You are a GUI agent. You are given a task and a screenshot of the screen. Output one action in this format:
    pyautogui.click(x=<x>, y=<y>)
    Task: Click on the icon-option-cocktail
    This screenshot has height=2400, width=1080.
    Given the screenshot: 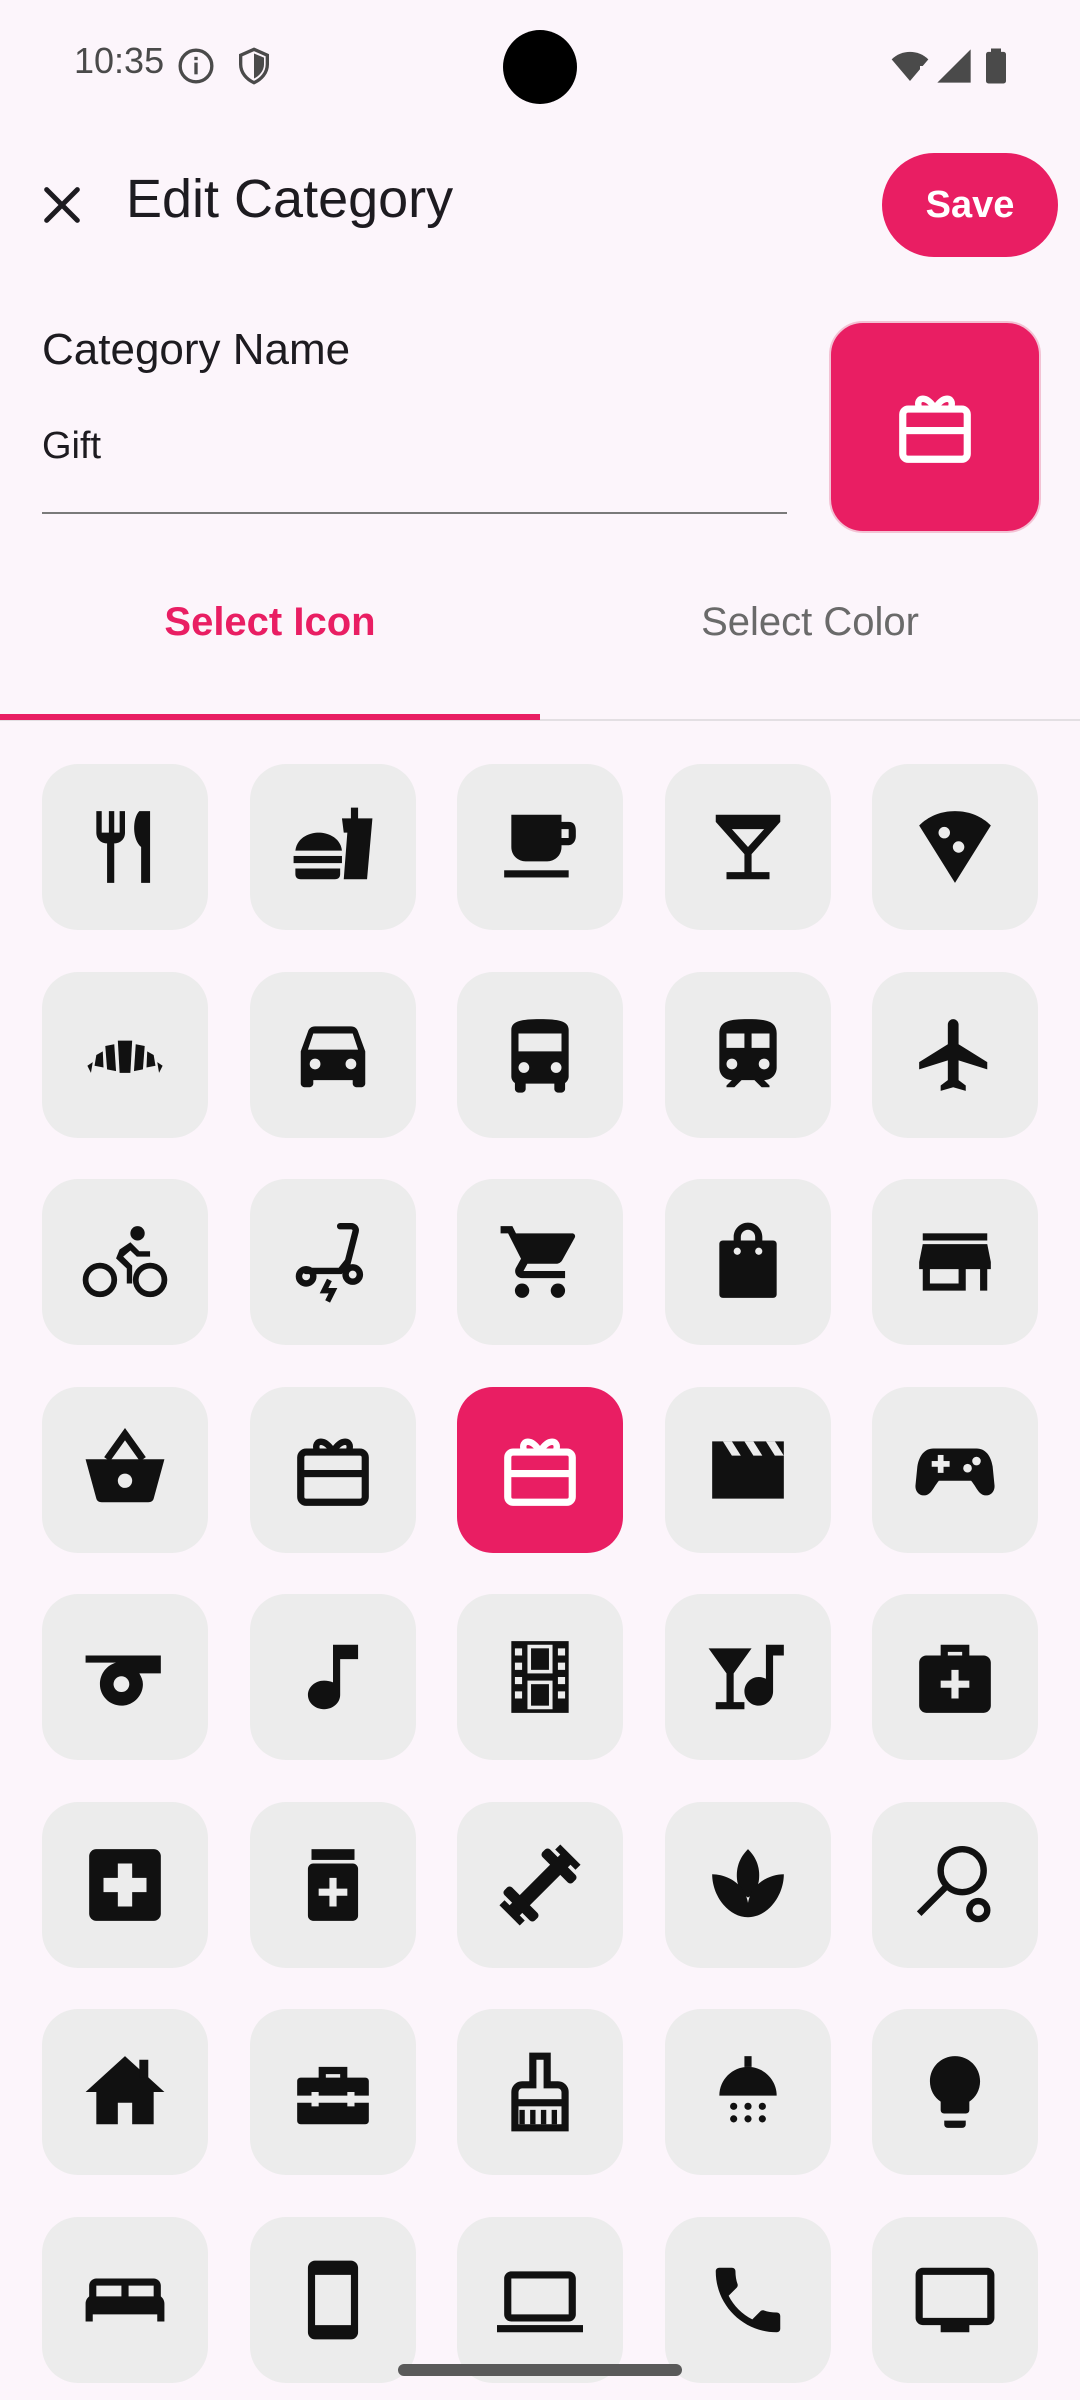 What is the action you would take?
    pyautogui.click(x=747, y=847)
    